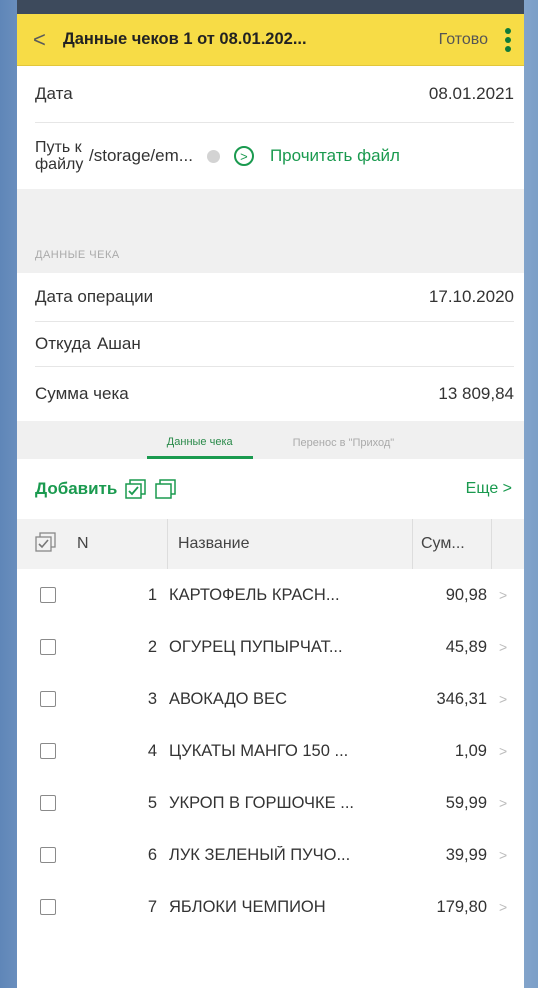 This screenshot has height=988, width=538. I want to click on row-number: 3, so click(152, 698).